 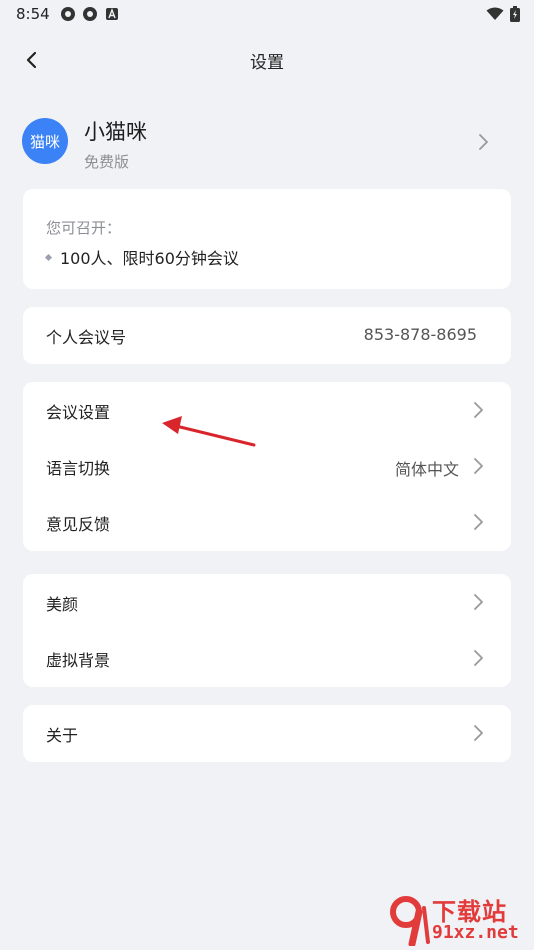 I want to click on settings-item-label: 关于, so click(x=62, y=735).